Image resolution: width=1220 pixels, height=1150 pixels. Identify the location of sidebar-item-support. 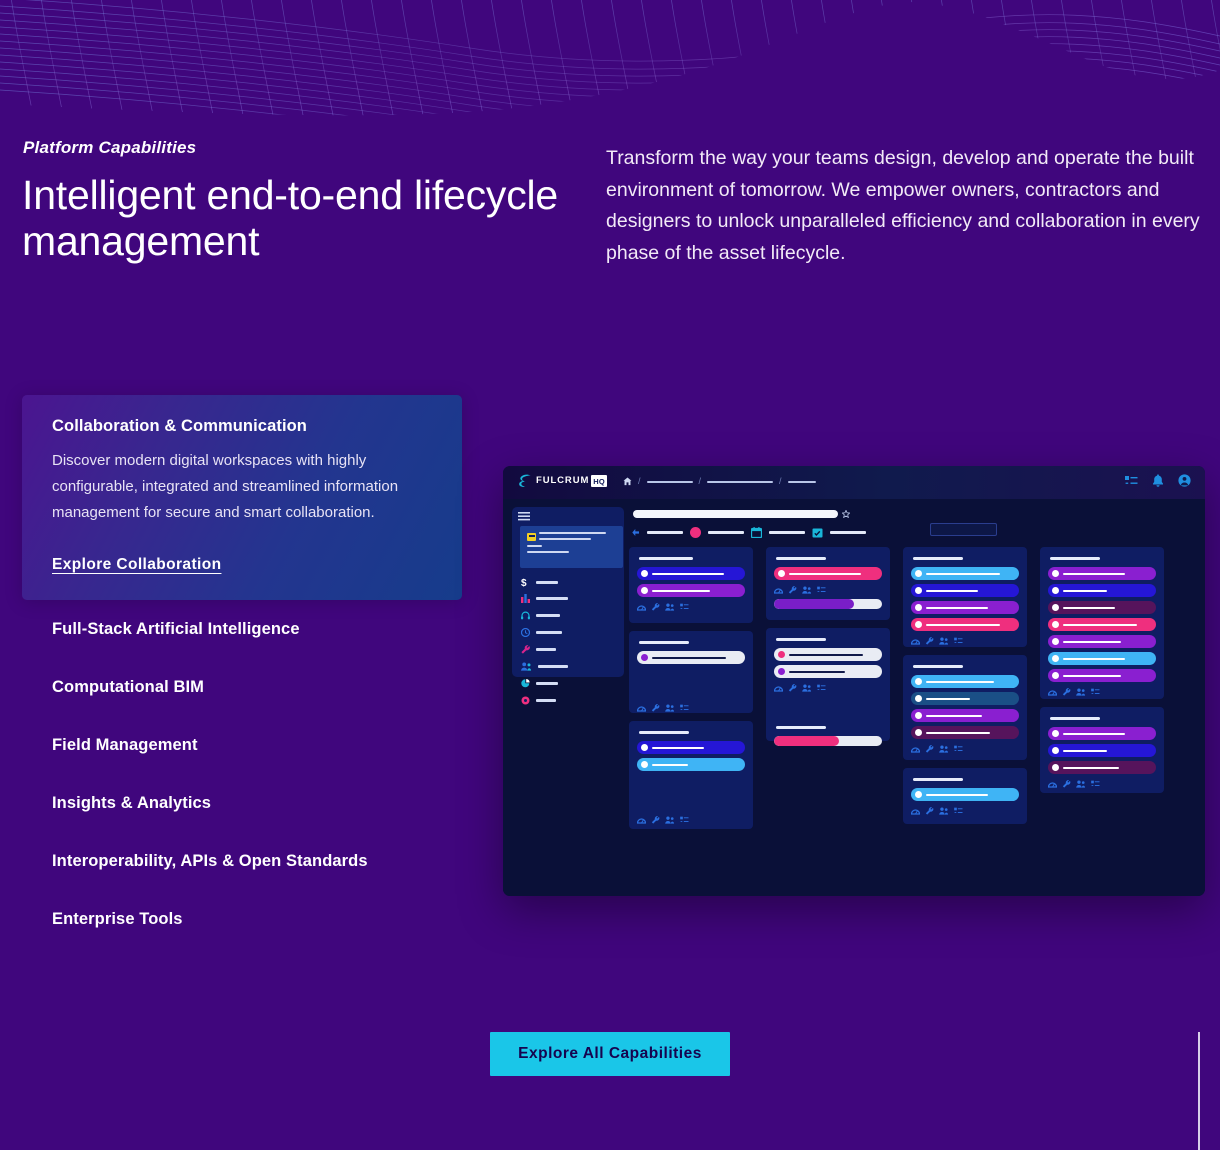
(540, 615).